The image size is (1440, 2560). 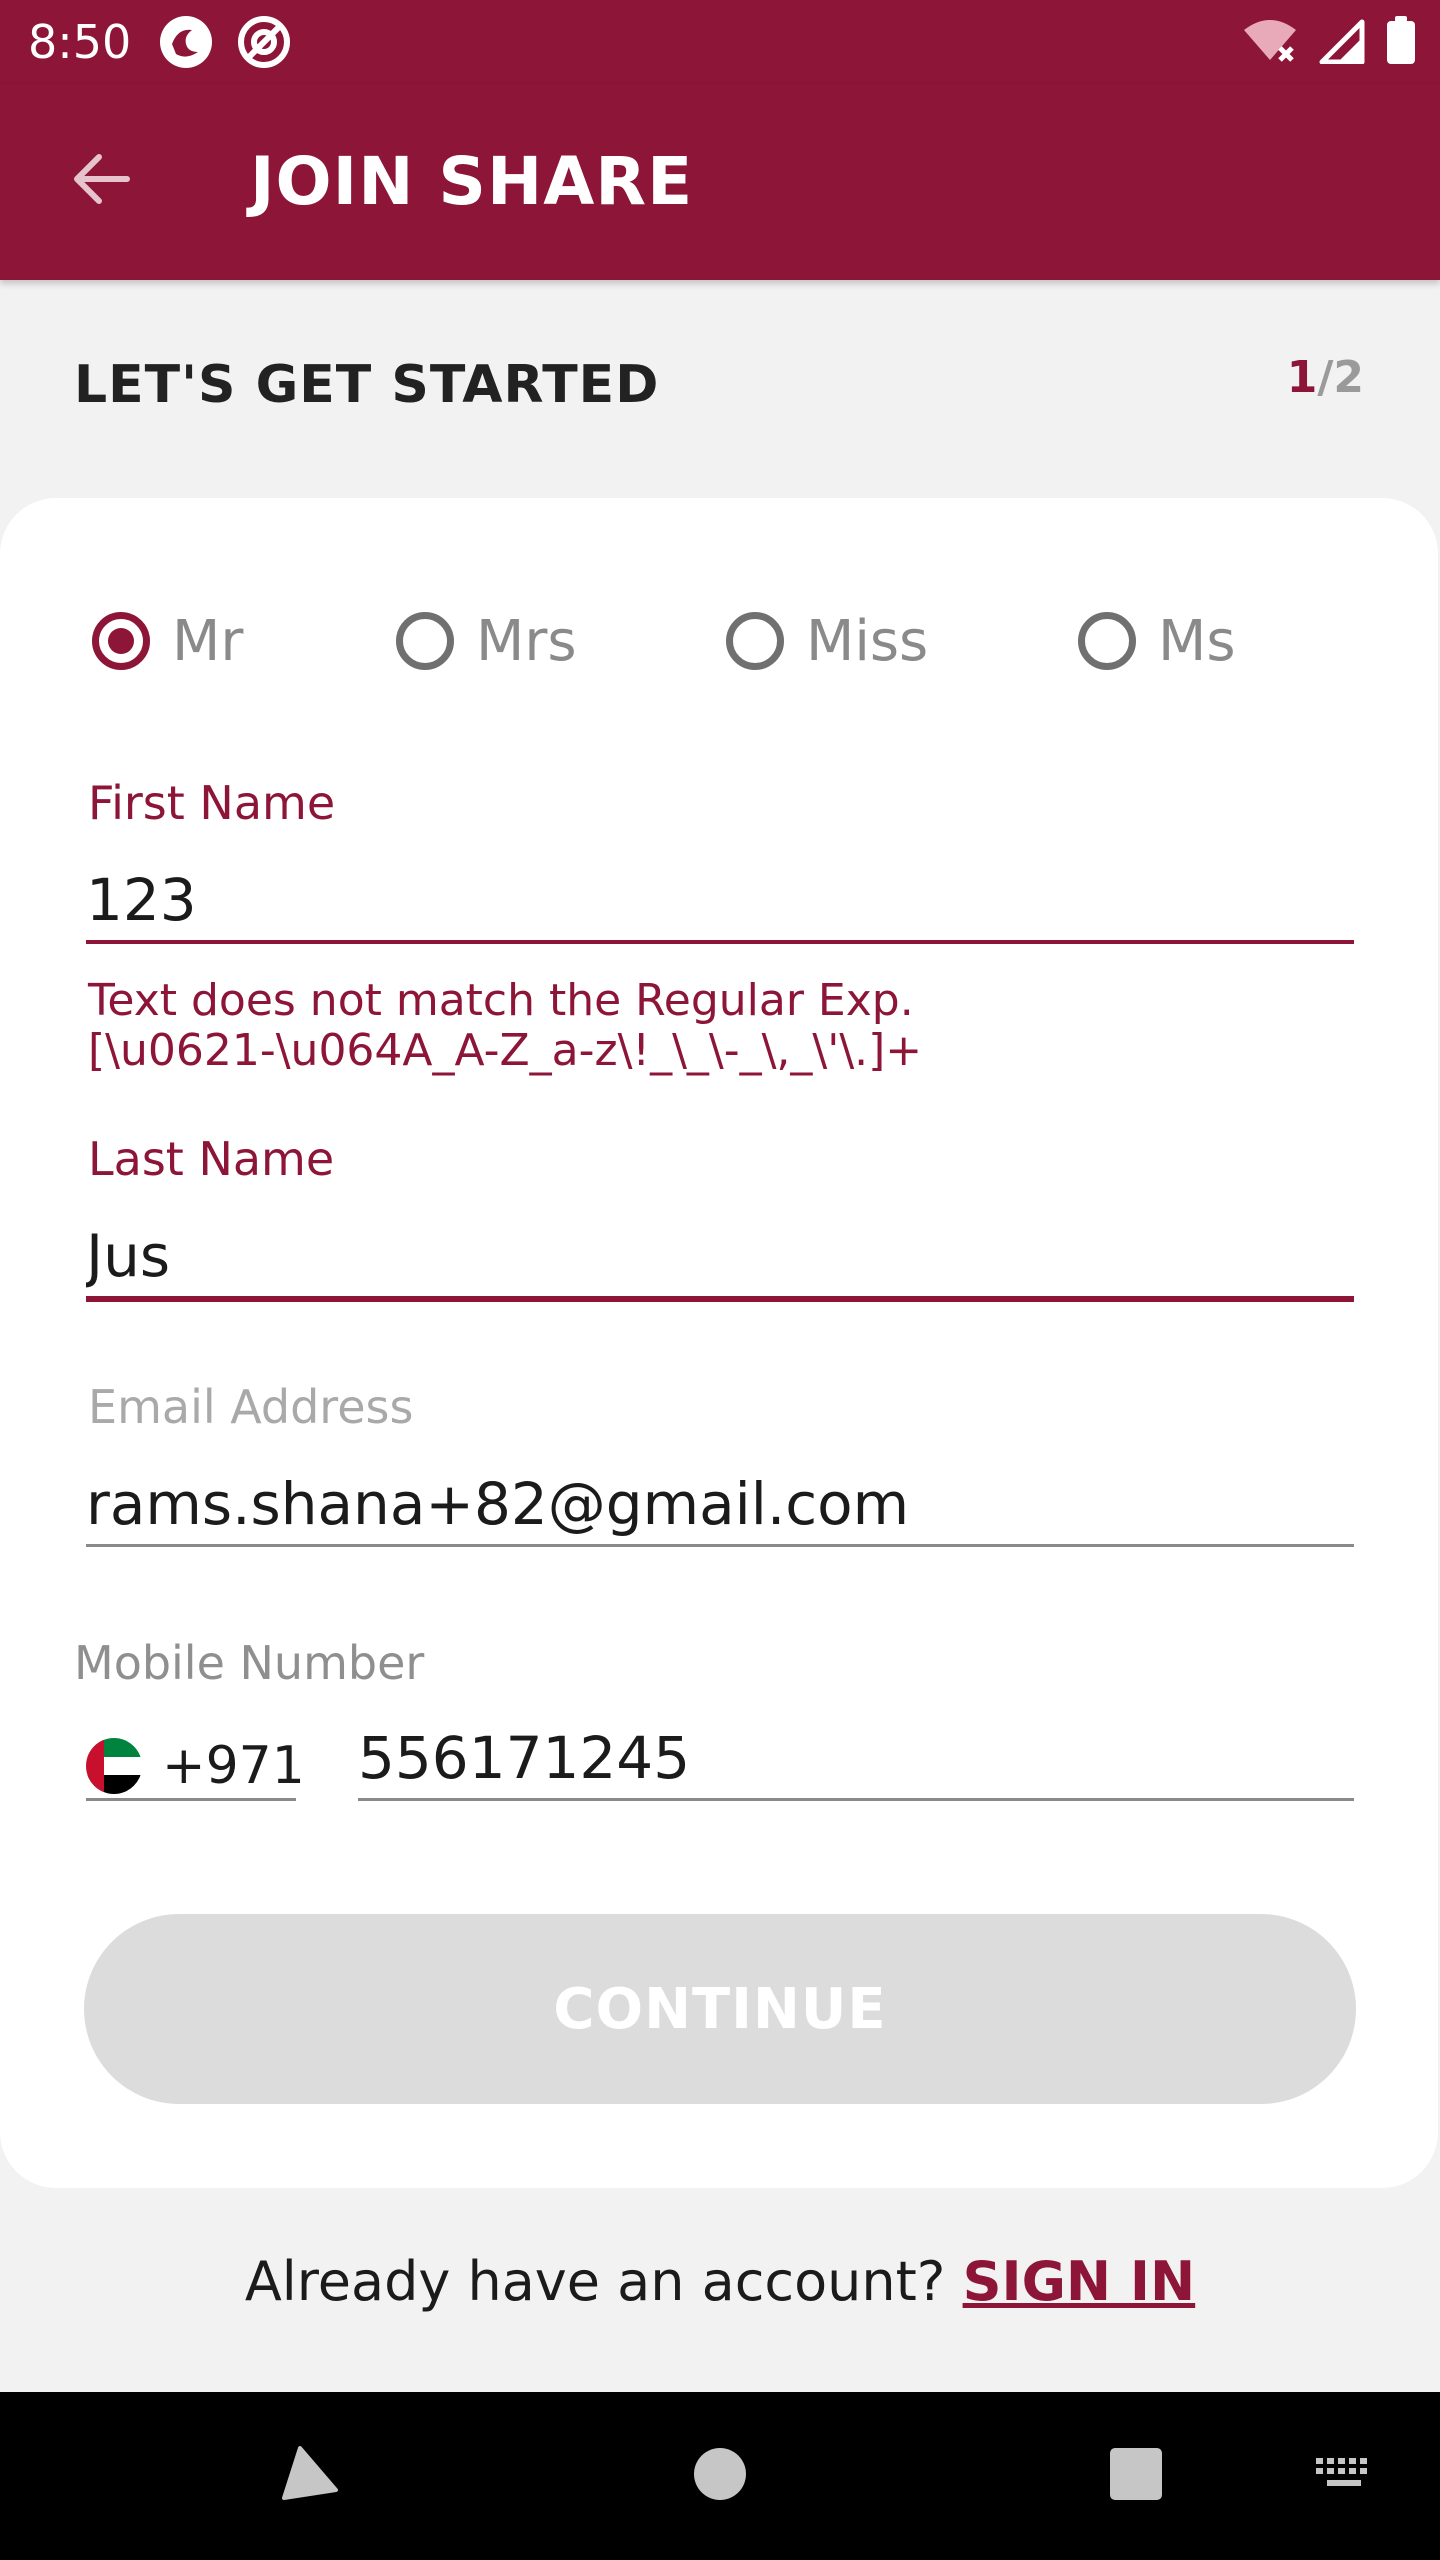 I want to click on country-code-picker: +971, so click(x=195, y=1766).